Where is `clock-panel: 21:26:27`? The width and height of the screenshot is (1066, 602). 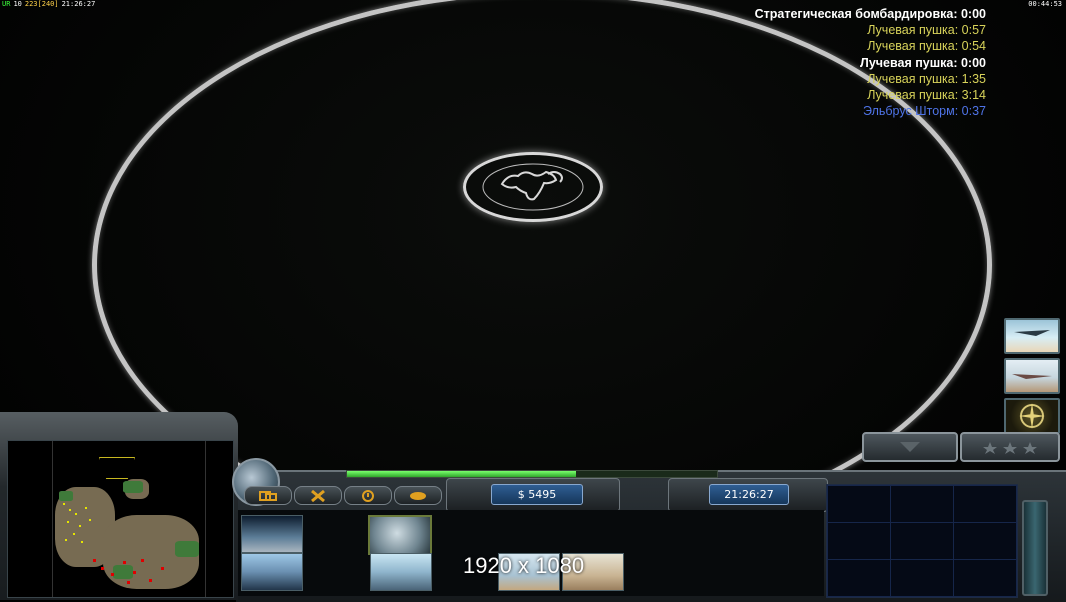
clock-panel: 21:26:27 is located at coordinates (748, 495).